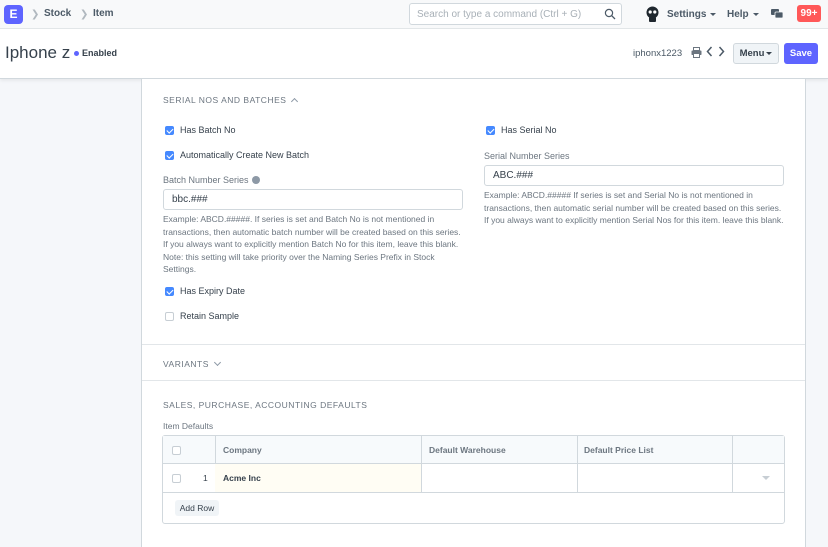 The height and width of the screenshot is (547, 828). What do you see at coordinates (610, 14) in the screenshot?
I see `search-icon` at bounding box center [610, 14].